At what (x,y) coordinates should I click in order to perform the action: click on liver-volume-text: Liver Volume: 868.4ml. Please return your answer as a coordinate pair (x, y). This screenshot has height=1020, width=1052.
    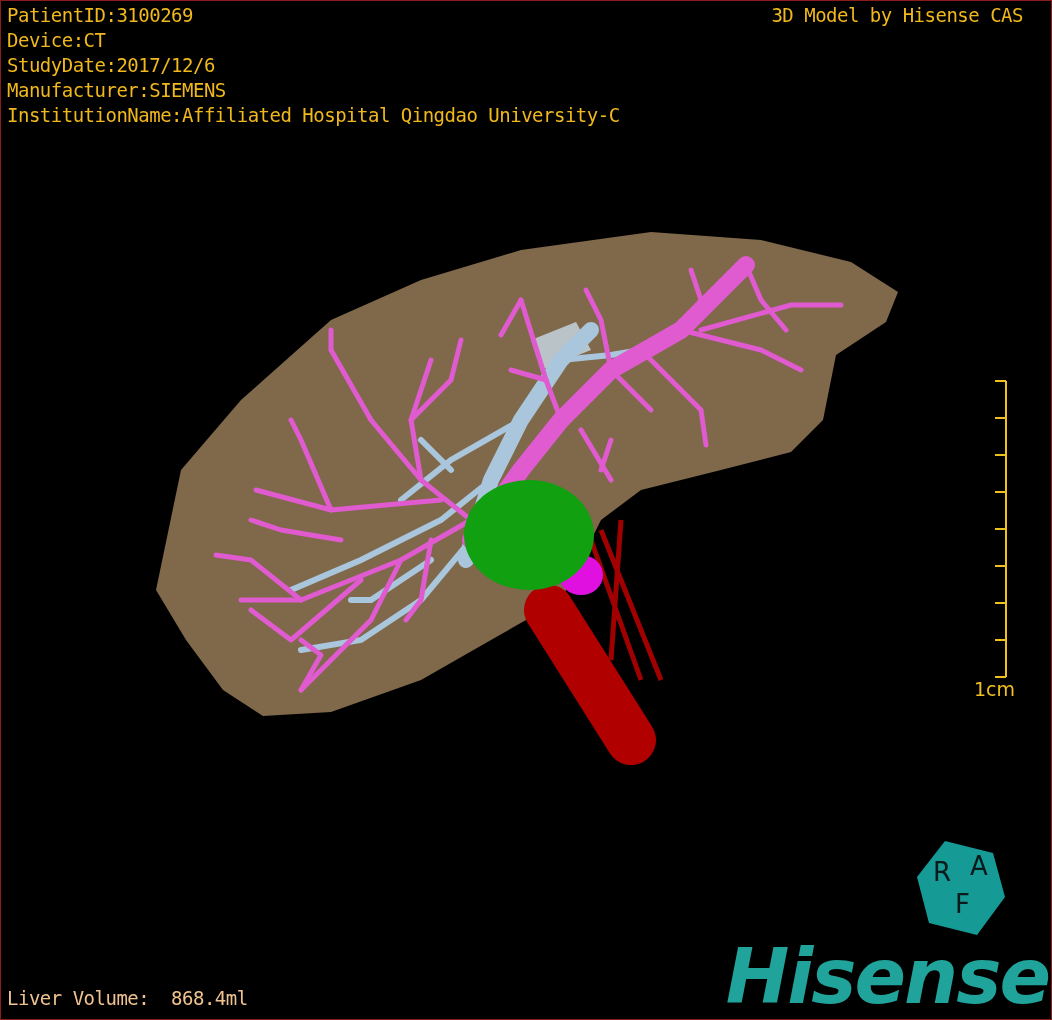
    Looking at the image, I should click on (127, 998).